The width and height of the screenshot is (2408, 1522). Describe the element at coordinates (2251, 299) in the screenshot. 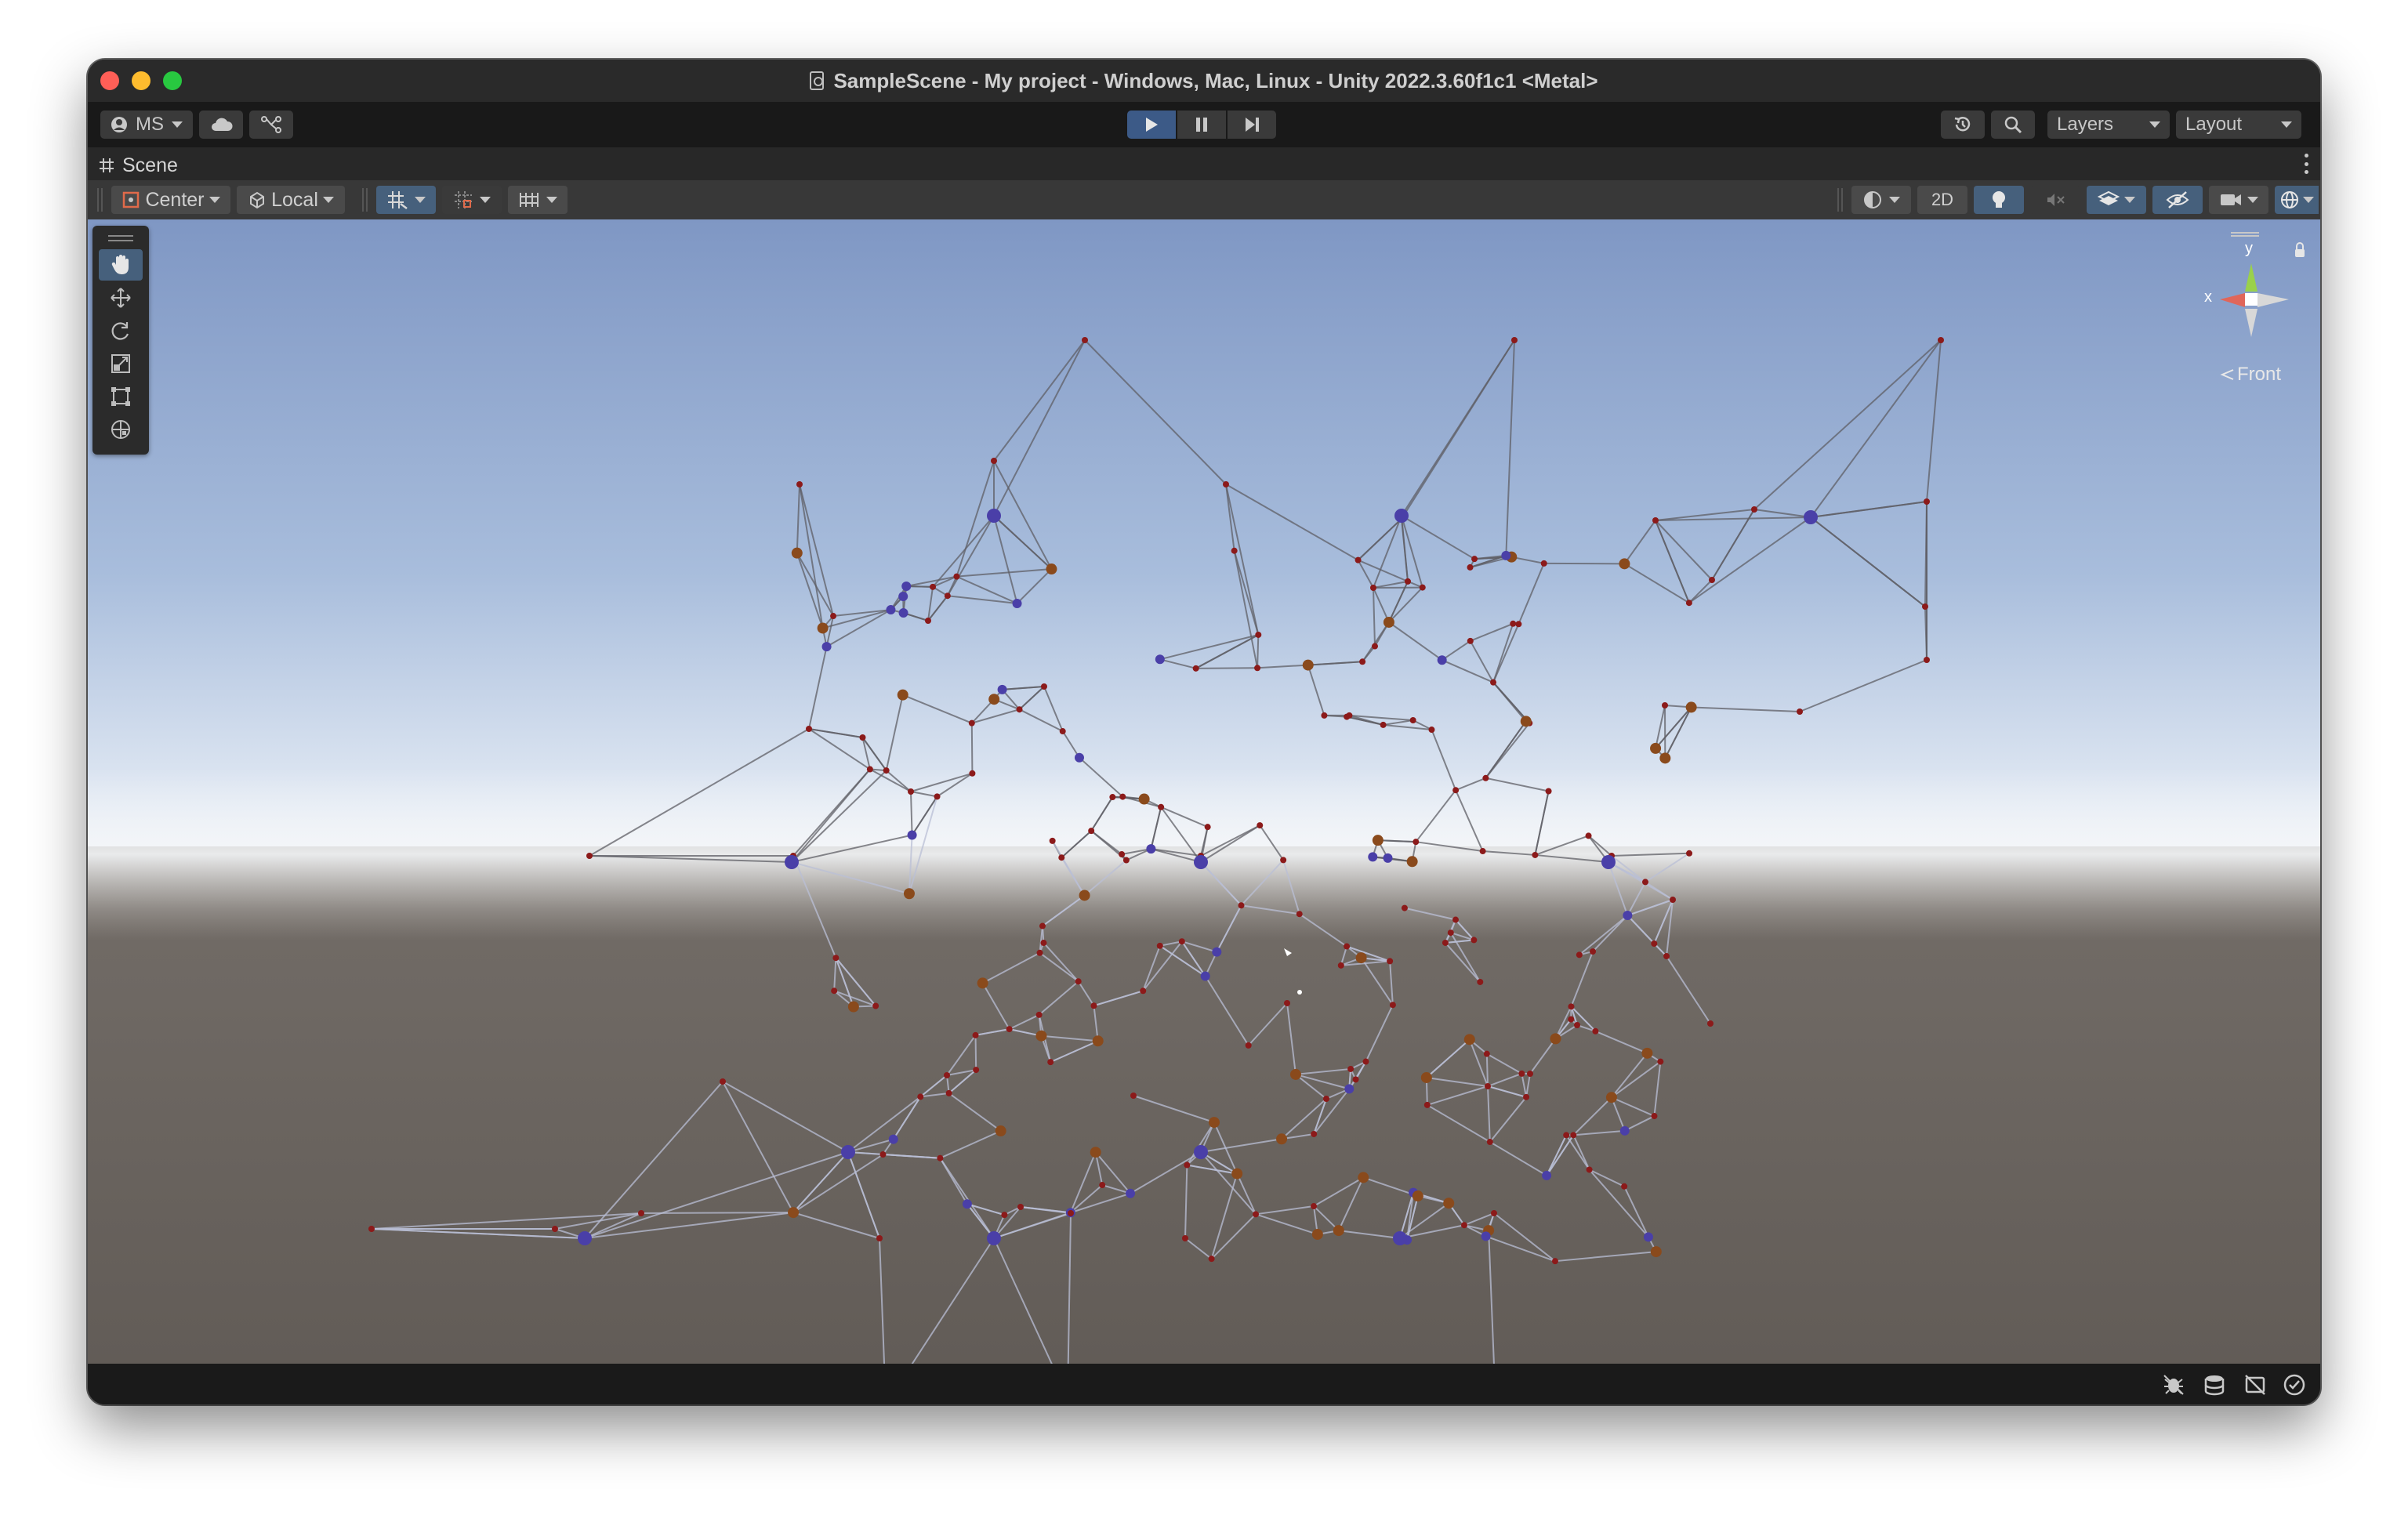

I see `gizmo-center-cube` at that location.